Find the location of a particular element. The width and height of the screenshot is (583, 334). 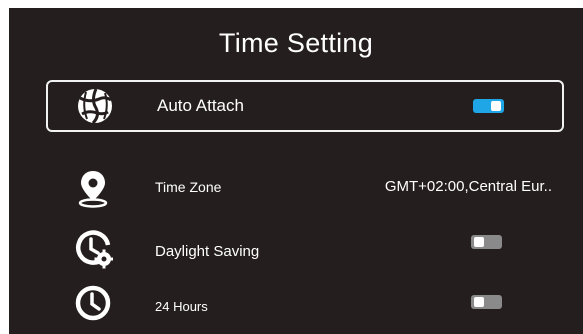

time-zone-label: Time Zone is located at coordinates (188, 187).